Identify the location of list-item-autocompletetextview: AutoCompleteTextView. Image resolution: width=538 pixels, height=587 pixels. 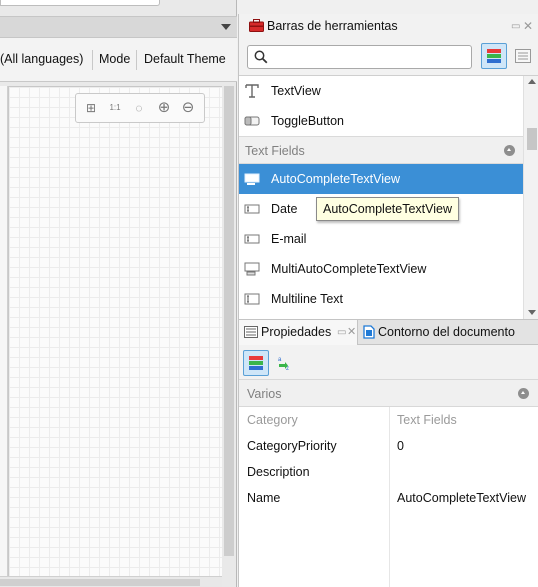
(381, 179).